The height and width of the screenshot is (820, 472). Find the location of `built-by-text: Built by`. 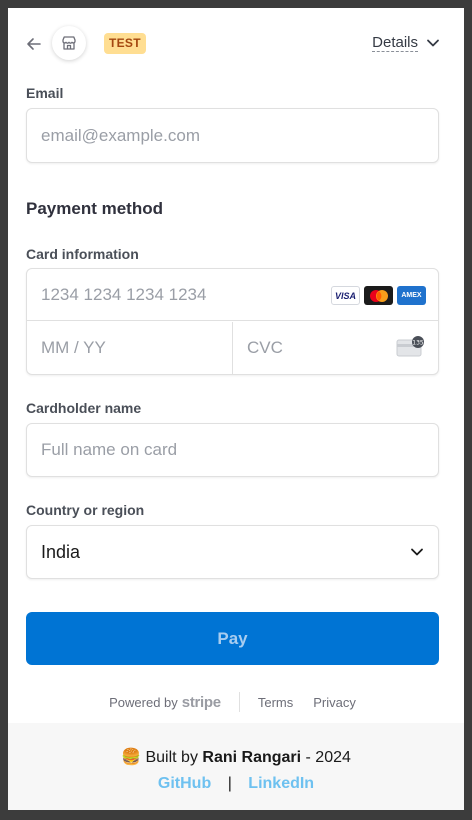

built-by-text: Built by is located at coordinates (171, 757).